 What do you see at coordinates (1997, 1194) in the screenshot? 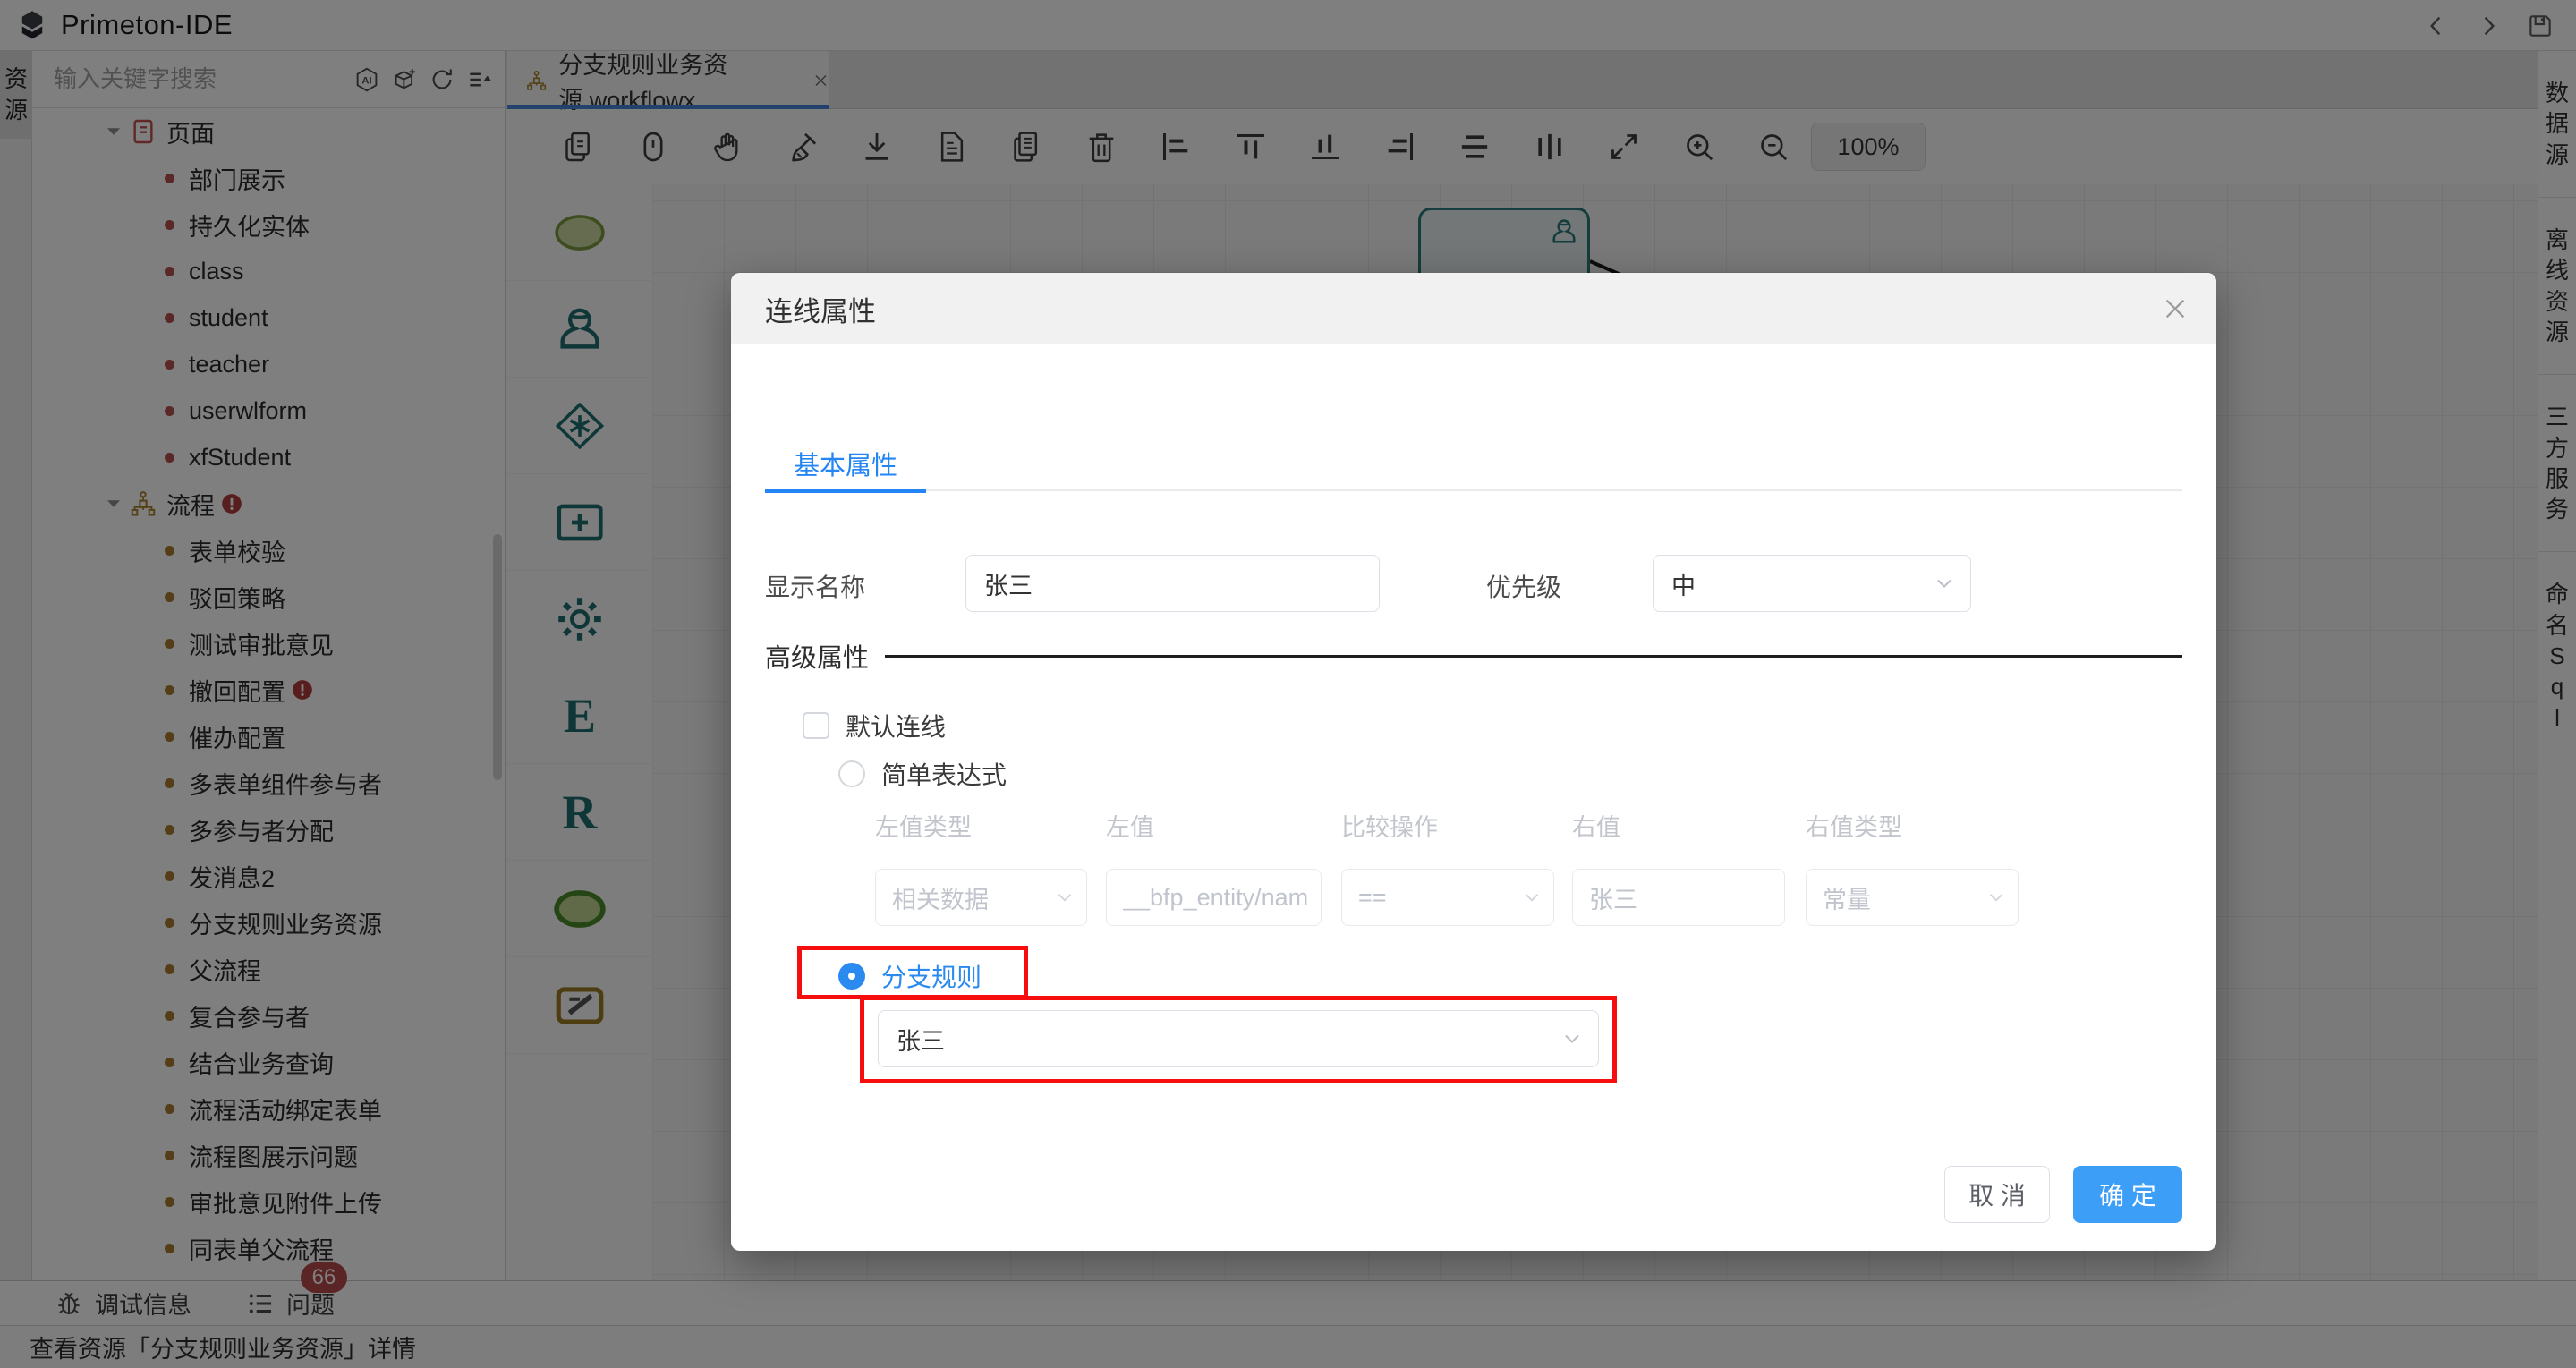
I see `cancel-button: 取 消` at bounding box center [1997, 1194].